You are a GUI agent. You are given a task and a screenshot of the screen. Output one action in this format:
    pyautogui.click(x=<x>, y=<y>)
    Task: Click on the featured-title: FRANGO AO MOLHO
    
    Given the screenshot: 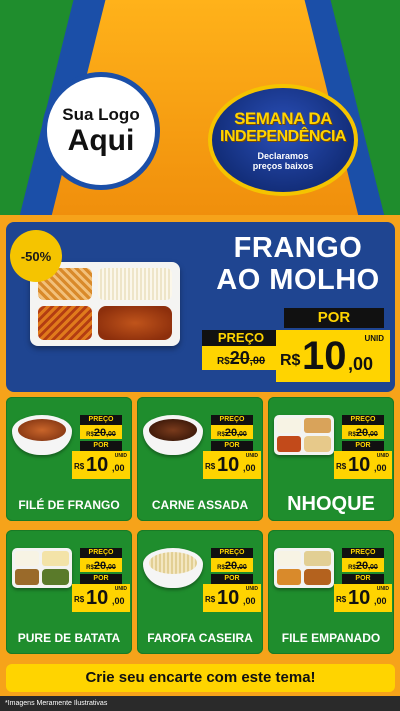 What is the action you would take?
    pyautogui.click(x=298, y=264)
    